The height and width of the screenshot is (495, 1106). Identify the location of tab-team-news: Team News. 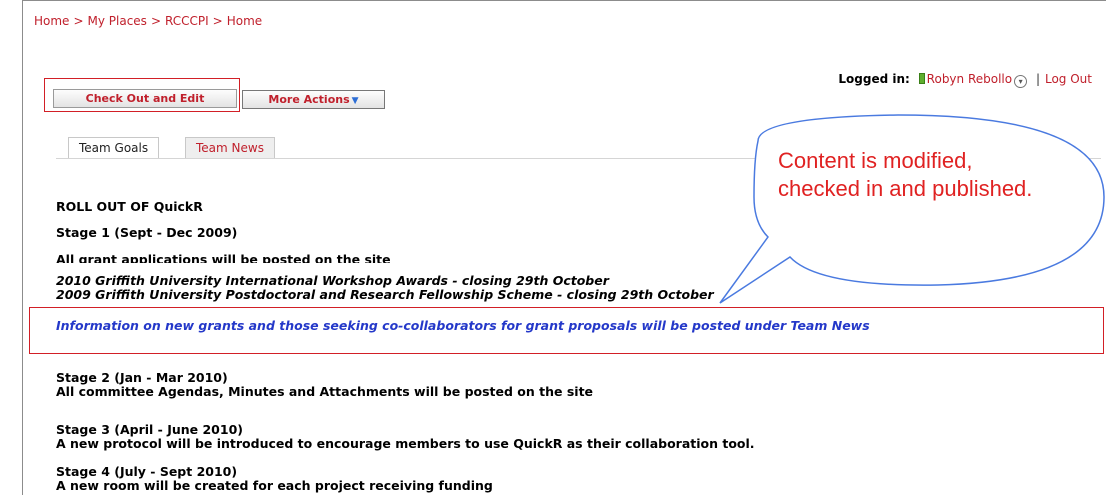
(230, 148).